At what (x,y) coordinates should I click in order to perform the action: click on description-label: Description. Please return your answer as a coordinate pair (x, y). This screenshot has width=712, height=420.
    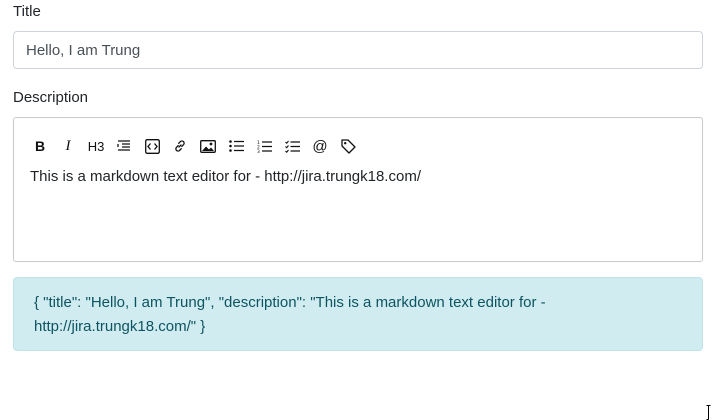
    Looking at the image, I should click on (51, 97).